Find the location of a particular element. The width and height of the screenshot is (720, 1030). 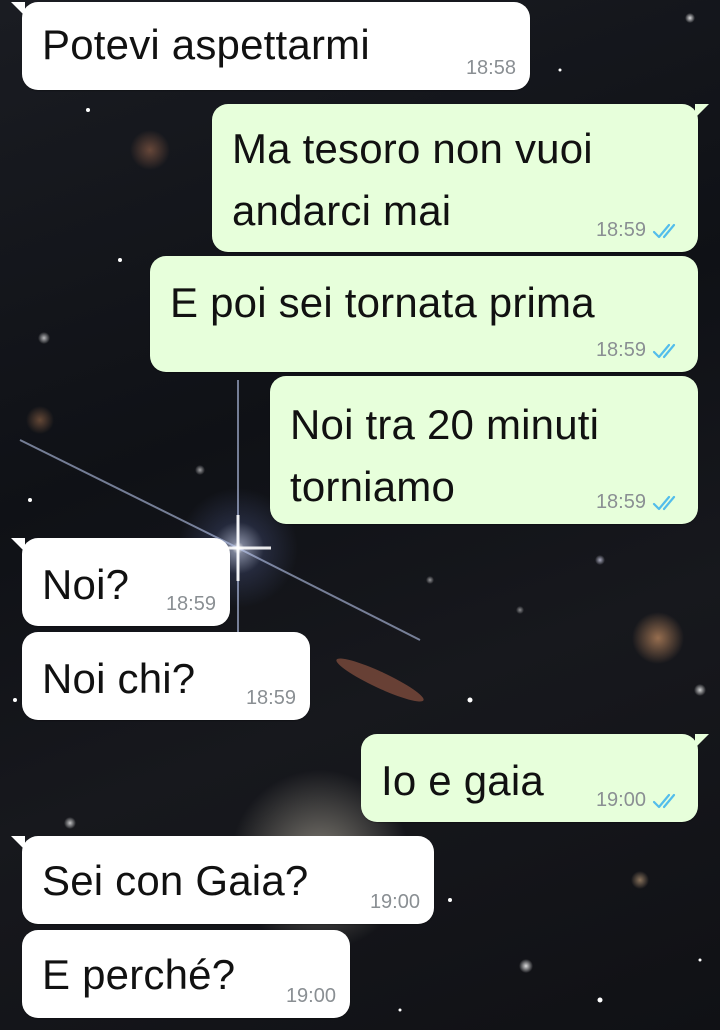

message-text: Sei con Gaia? is located at coordinates (175, 880).